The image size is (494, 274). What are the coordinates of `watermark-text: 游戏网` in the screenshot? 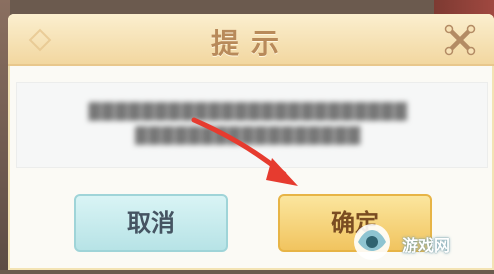 It's located at (426, 245).